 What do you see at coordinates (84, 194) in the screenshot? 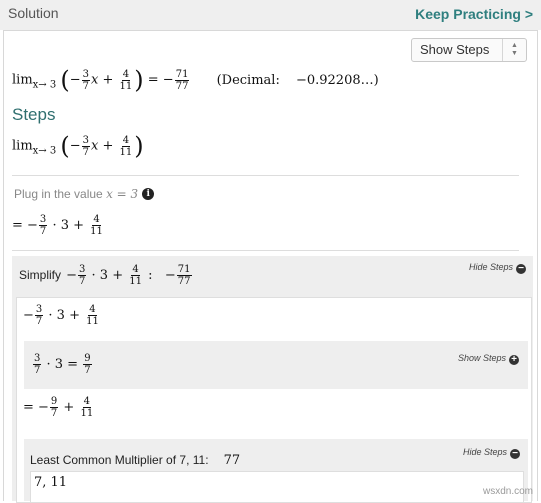
I see `plug-instruction: Plug in the value x = 3i` at bounding box center [84, 194].